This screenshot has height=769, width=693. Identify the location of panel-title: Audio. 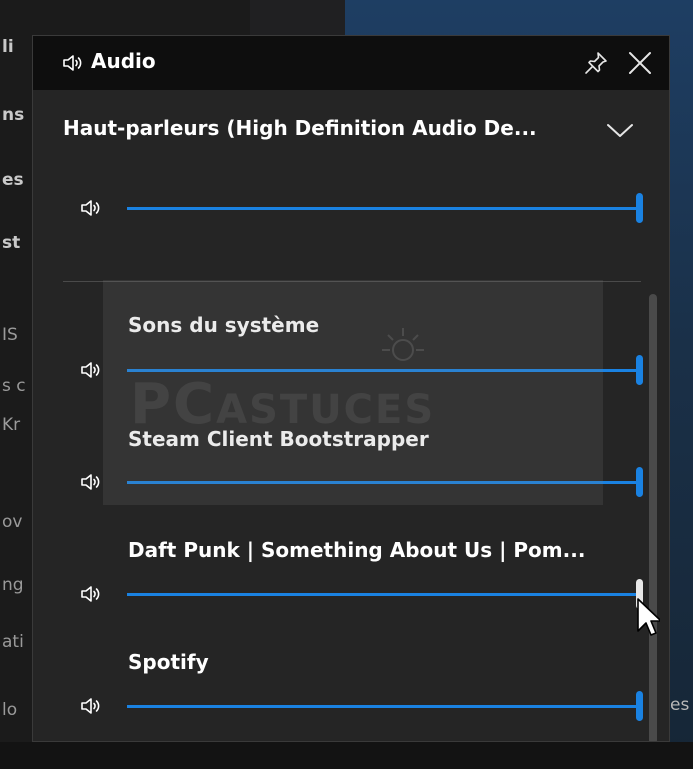
(123, 61).